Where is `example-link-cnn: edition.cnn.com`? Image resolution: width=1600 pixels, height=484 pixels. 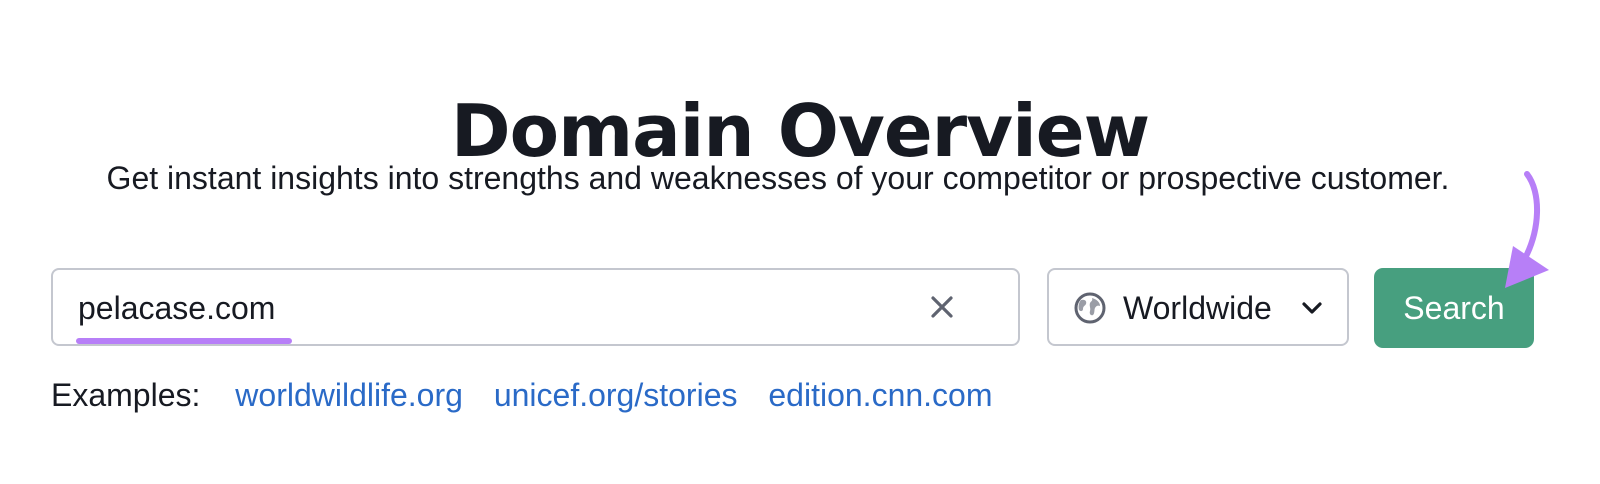 example-link-cnn: edition.cnn.com is located at coordinates (880, 395).